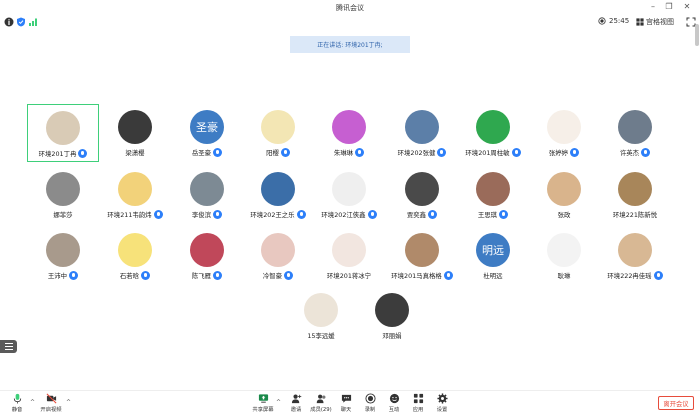 Image resolution: width=700 pixels, height=415 pixels. What do you see at coordinates (349, 195) in the screenshot?
I see `participant-tile: 环境202江俠鑫` at bounding box center [349, 195].